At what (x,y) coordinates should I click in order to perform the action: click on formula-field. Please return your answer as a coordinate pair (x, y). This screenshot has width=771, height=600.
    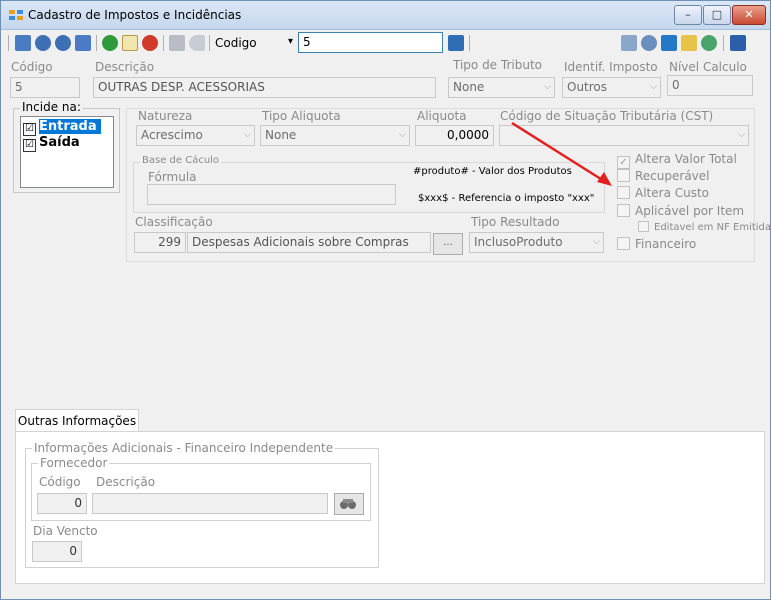
    Looking at the image, I should click on (271, 194).